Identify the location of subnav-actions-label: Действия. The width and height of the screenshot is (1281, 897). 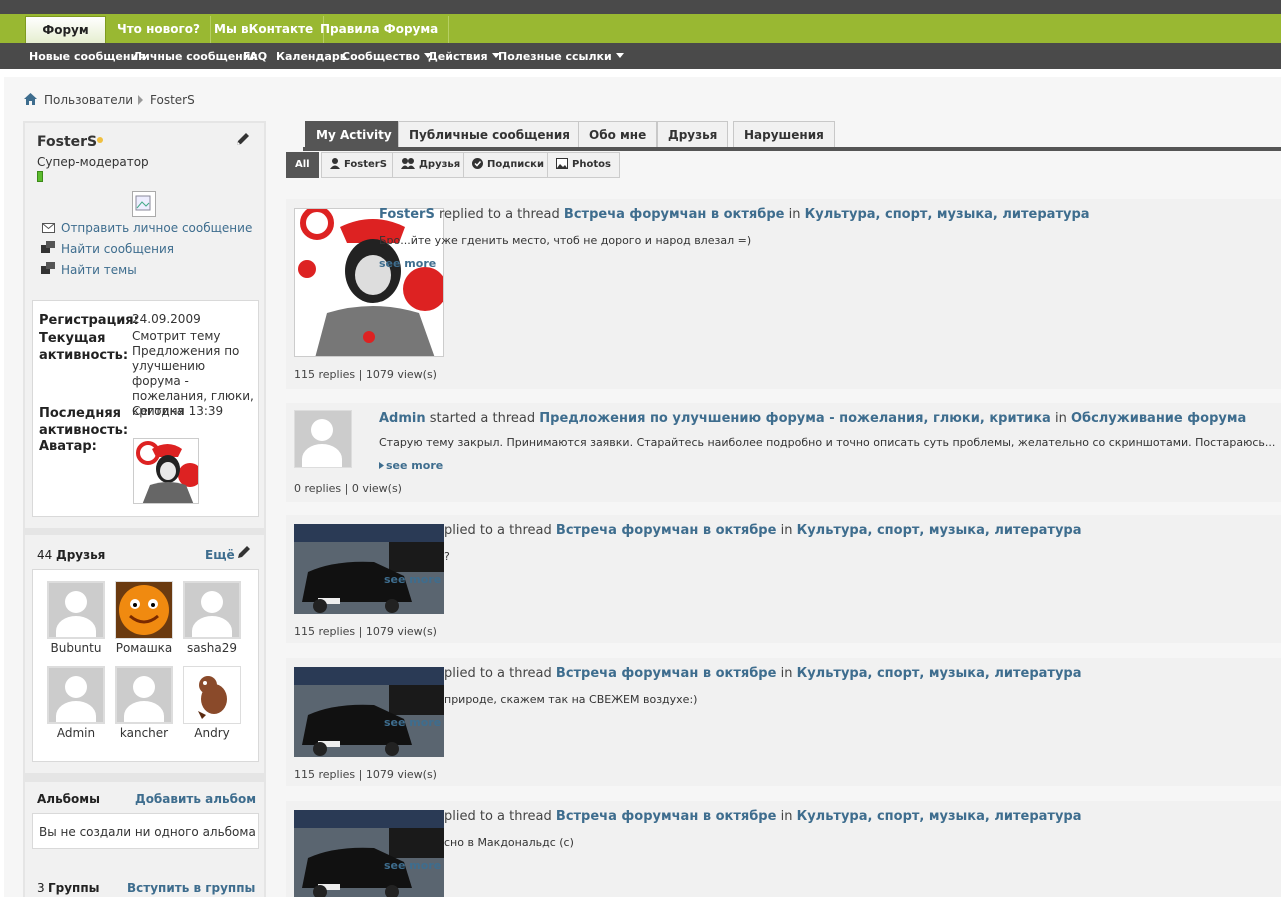
(458, 56).